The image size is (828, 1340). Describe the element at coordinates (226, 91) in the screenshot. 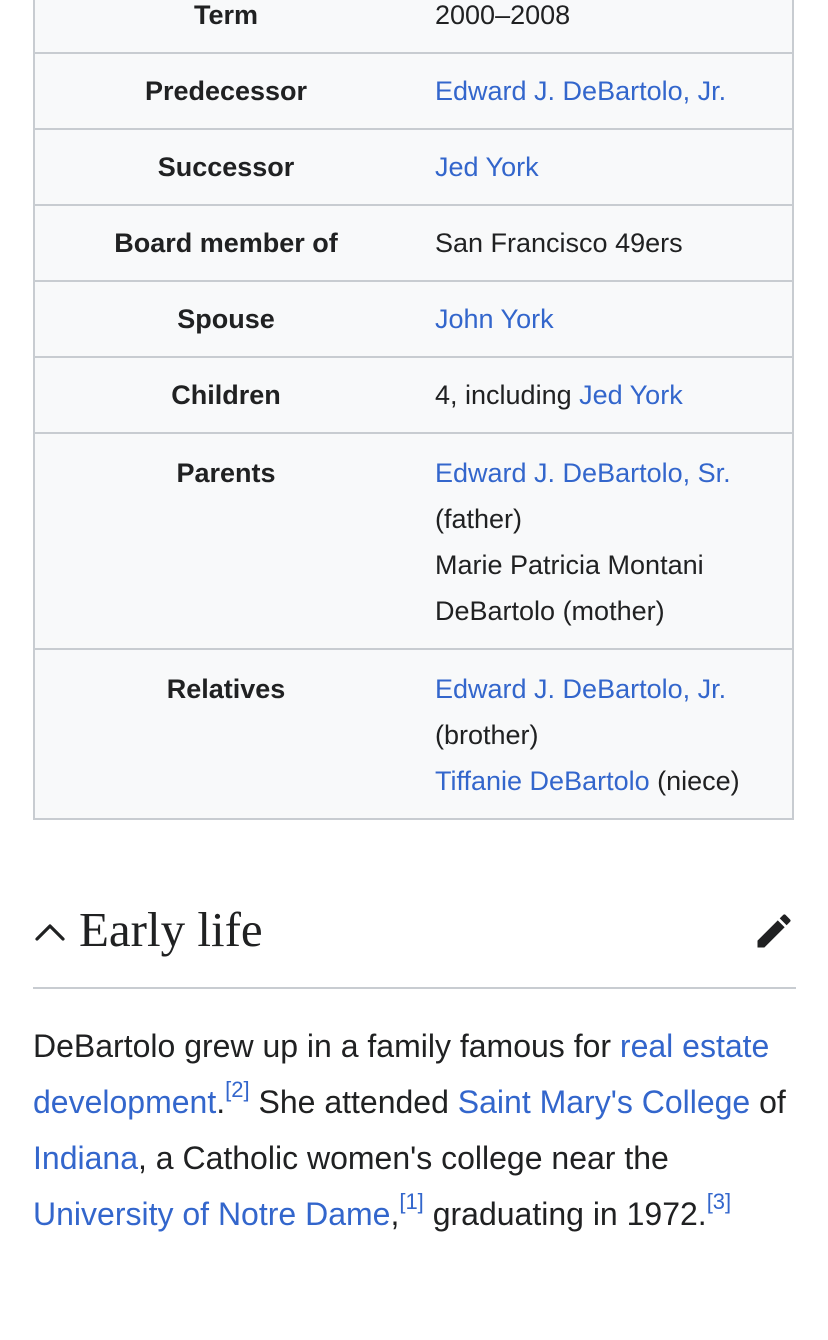

I see `predecessor-label: Predecessor` at that location.